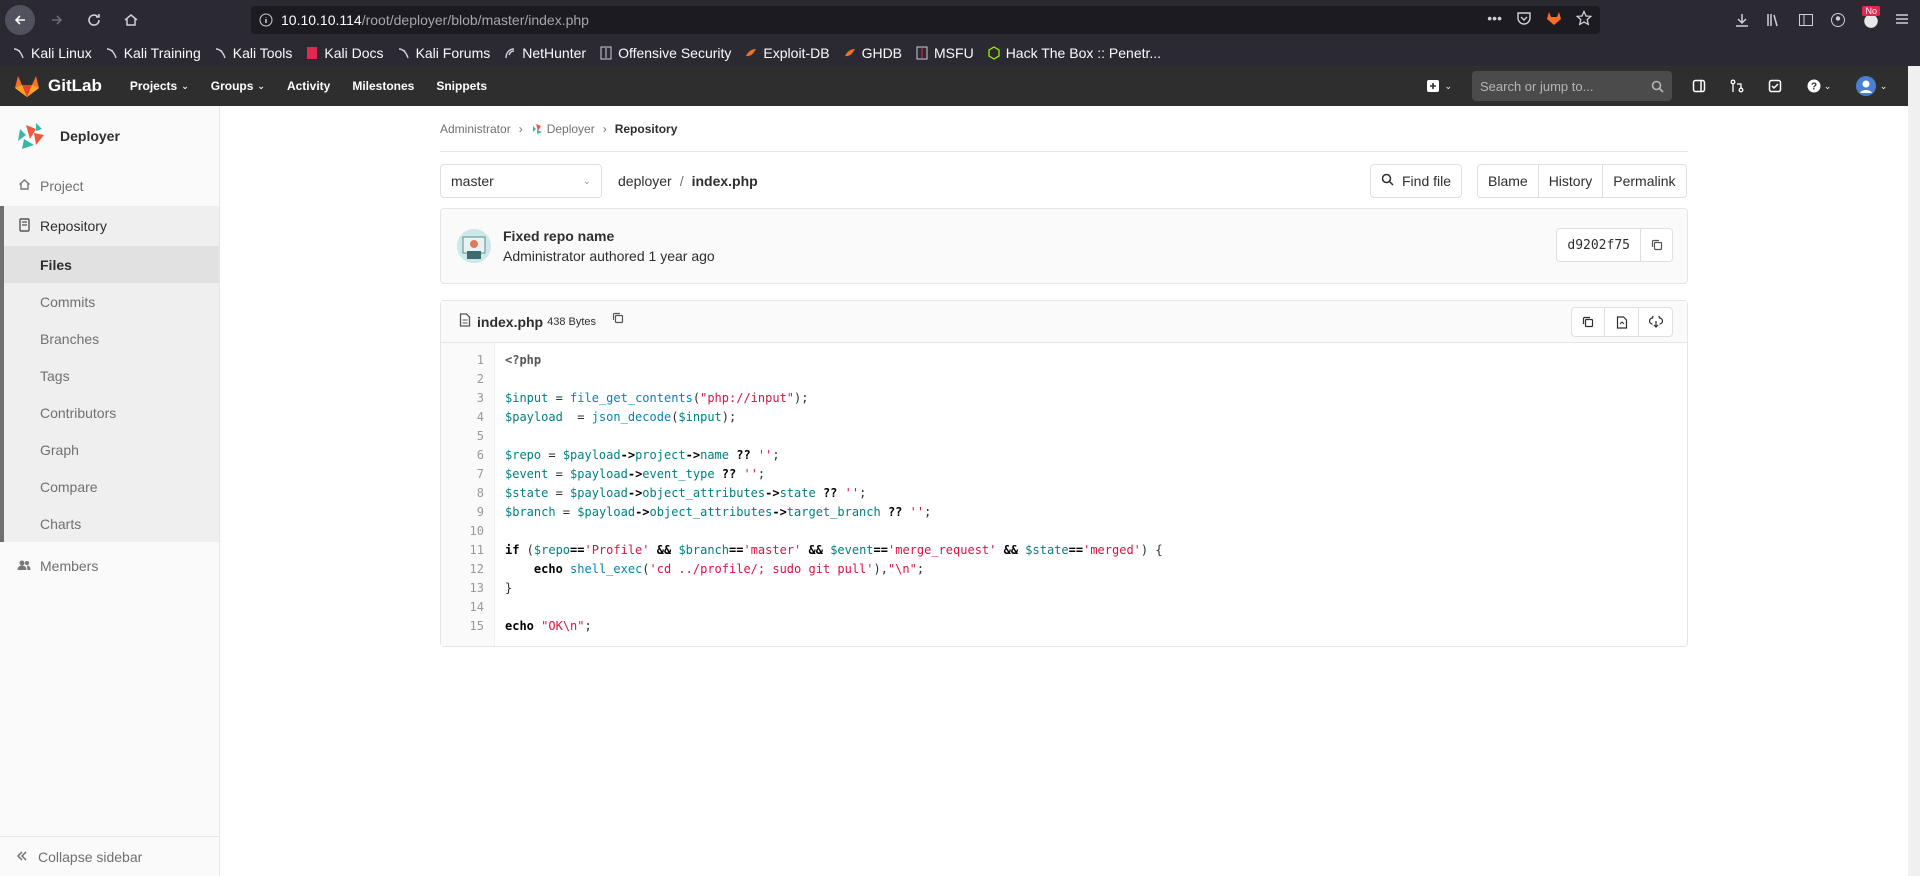 Image resolution: width=1920 pixels, height=876 pixels. Describe the element at coordinates (1588, 322) in the screenshot. I see `copy-source-button` at that location.